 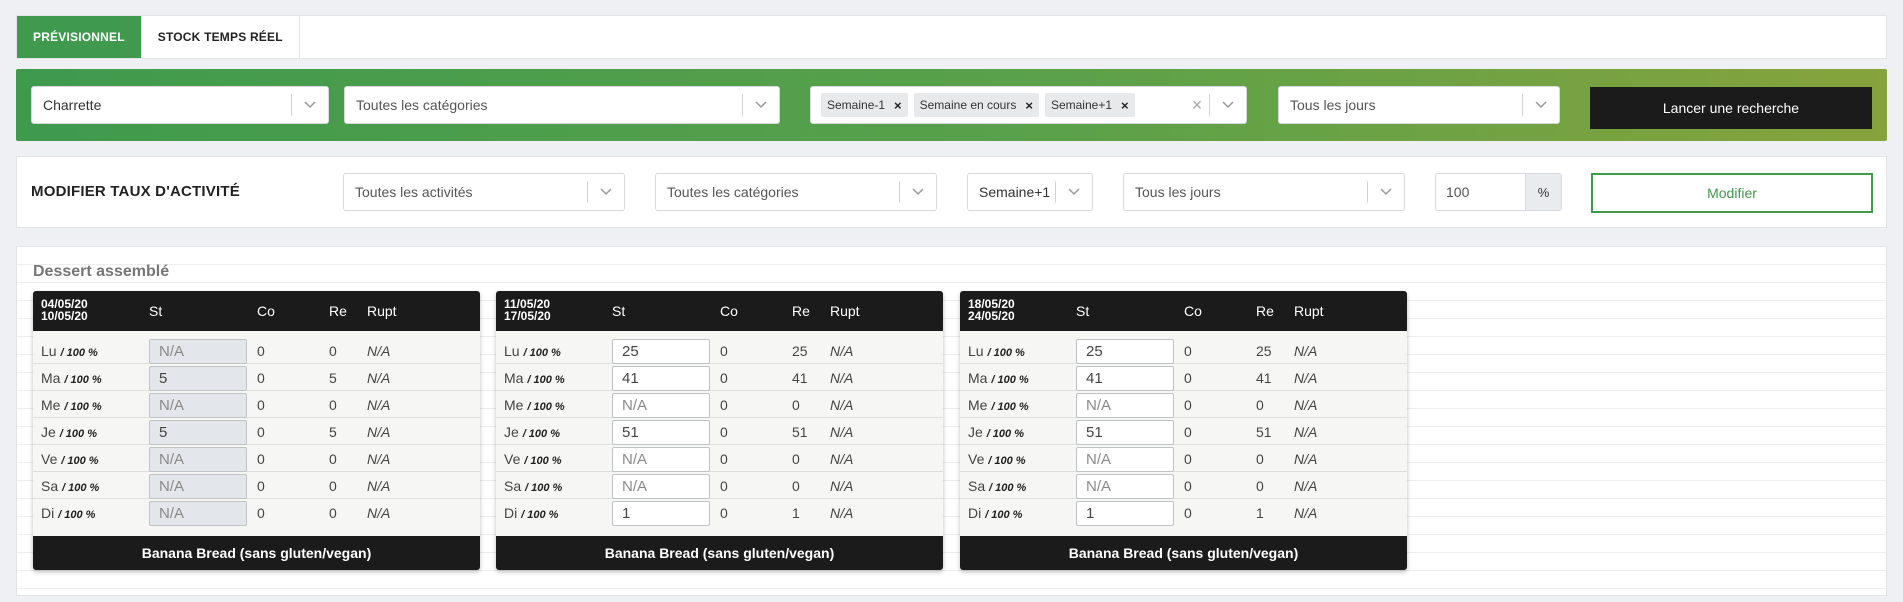 What do you see at coordinates (976, 105) in the screenshot?
I see `week-chip: Semaine en cours ×` at bounding box center [976, 105].